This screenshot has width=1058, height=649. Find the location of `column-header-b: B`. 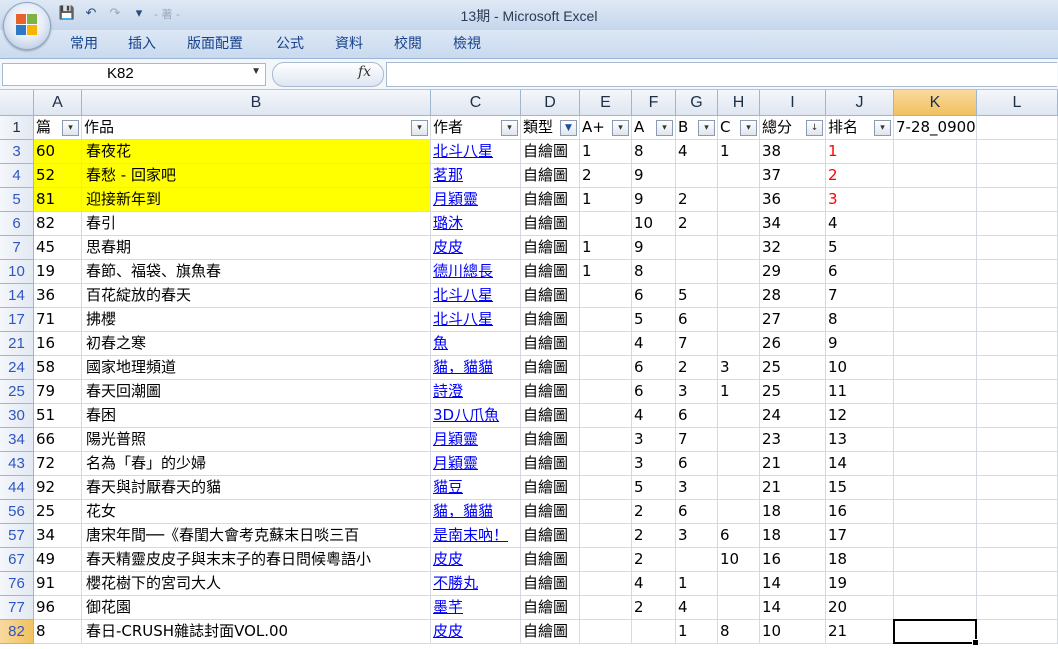

column-header-b: B is located at coordinates (256, 103).